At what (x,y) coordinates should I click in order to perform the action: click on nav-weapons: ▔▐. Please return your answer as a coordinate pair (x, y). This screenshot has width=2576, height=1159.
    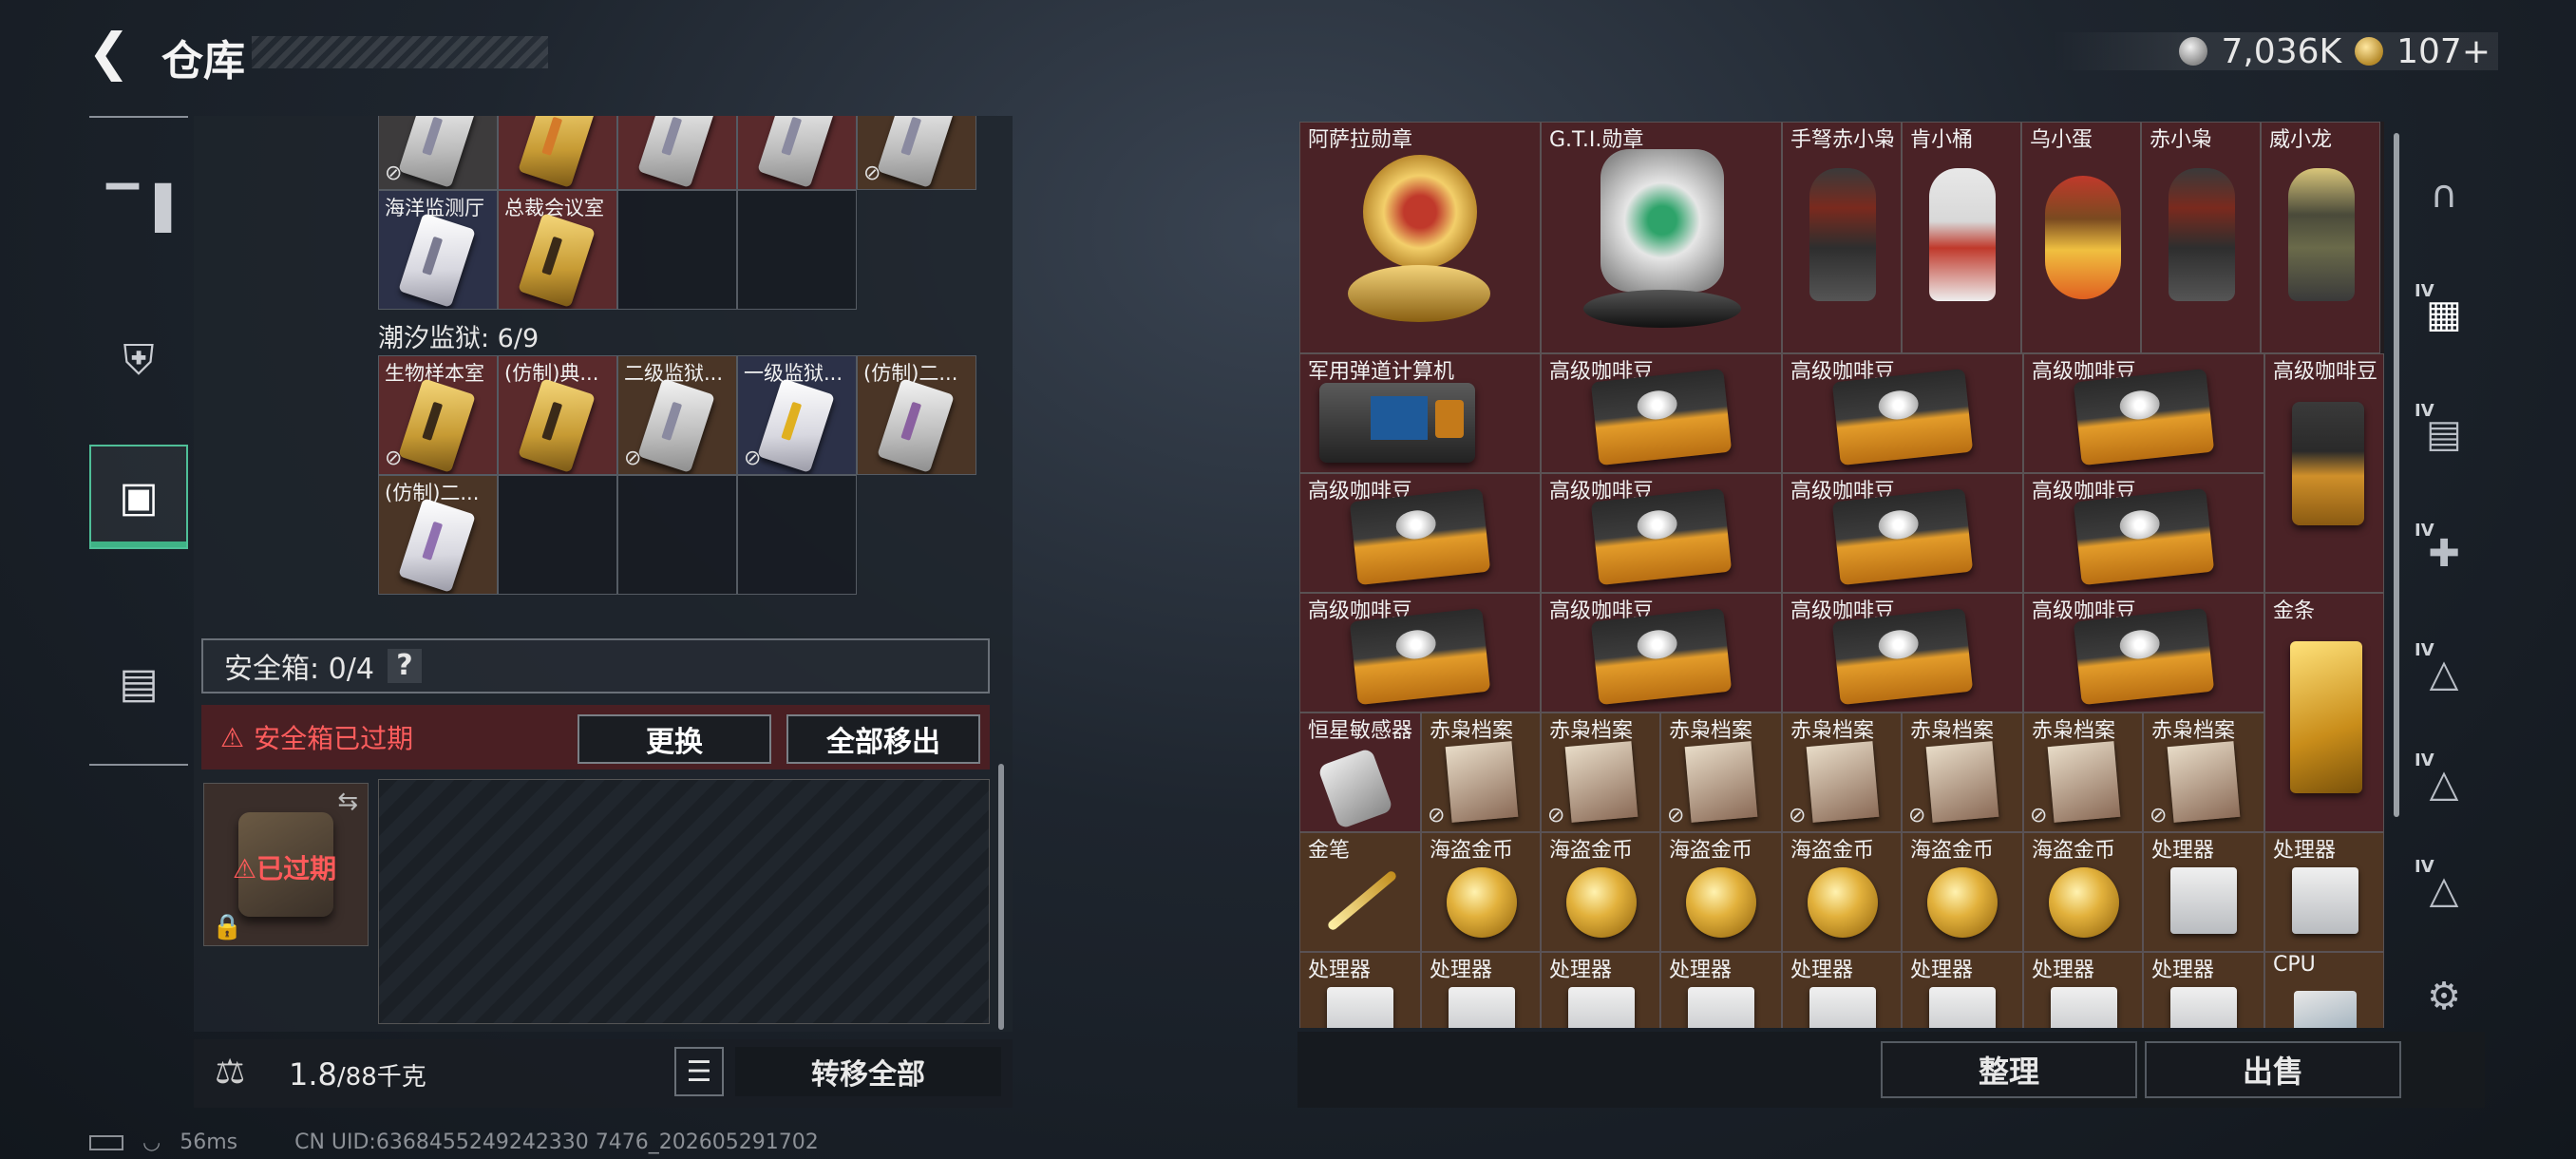
    Looking at the image, I should click on (138, 208).